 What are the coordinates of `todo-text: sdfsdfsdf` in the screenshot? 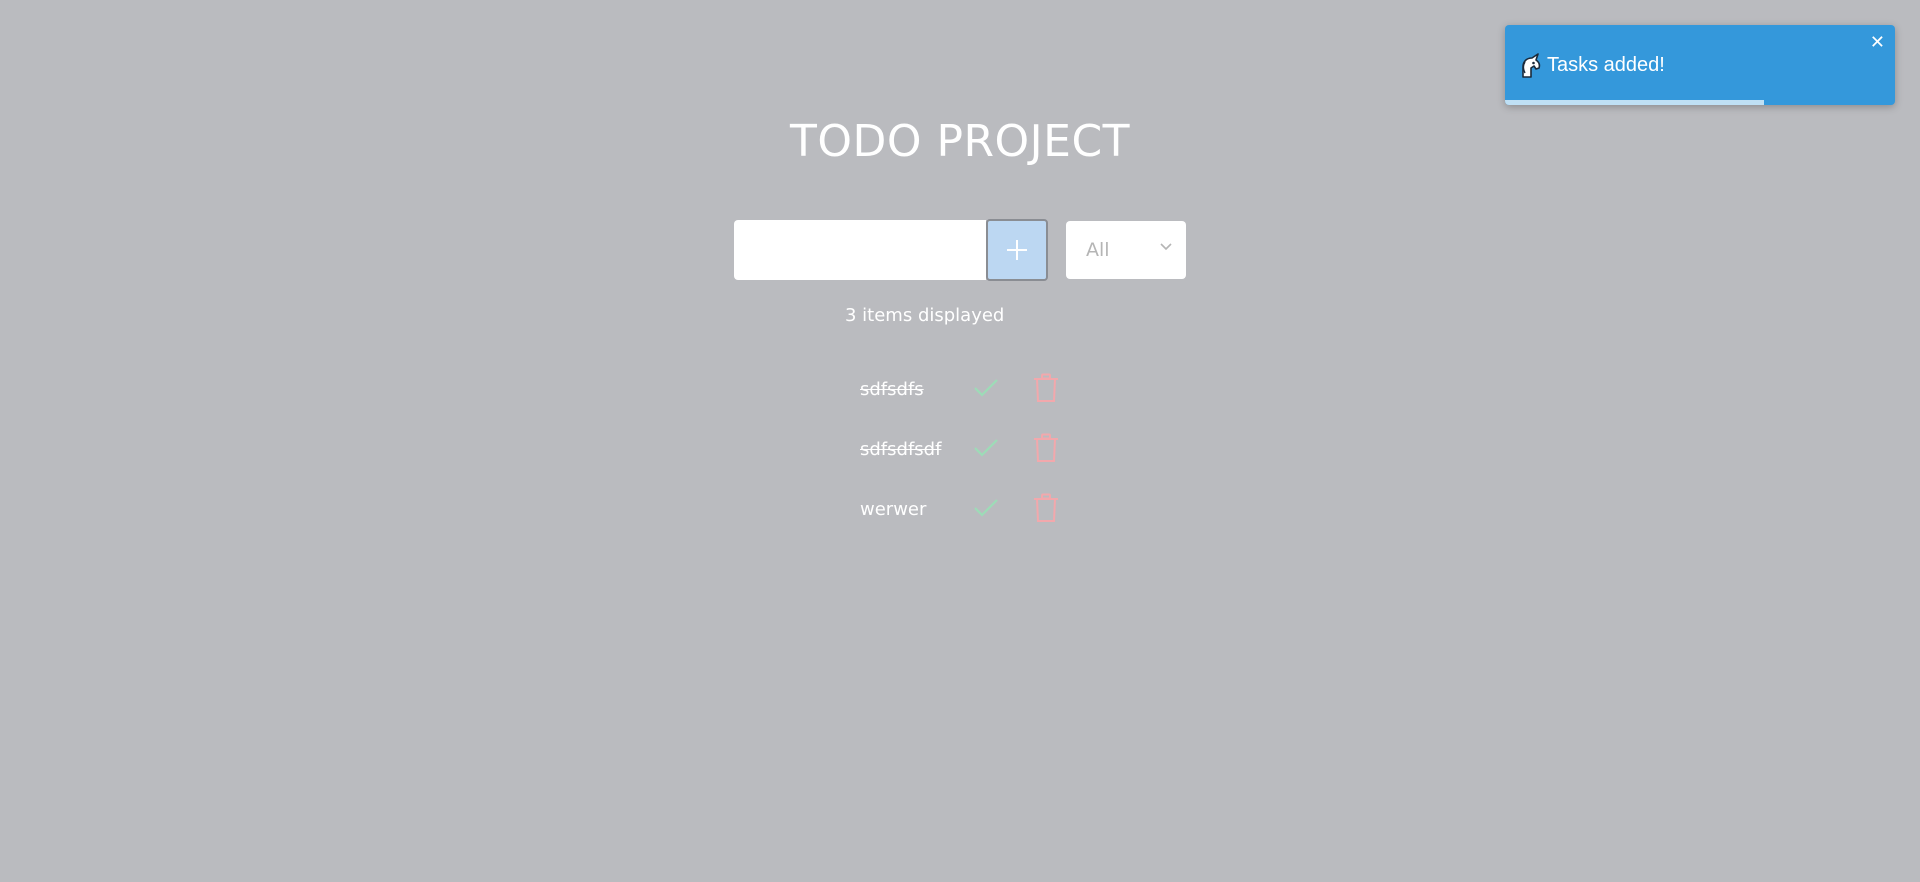 It's located at (901, 449).